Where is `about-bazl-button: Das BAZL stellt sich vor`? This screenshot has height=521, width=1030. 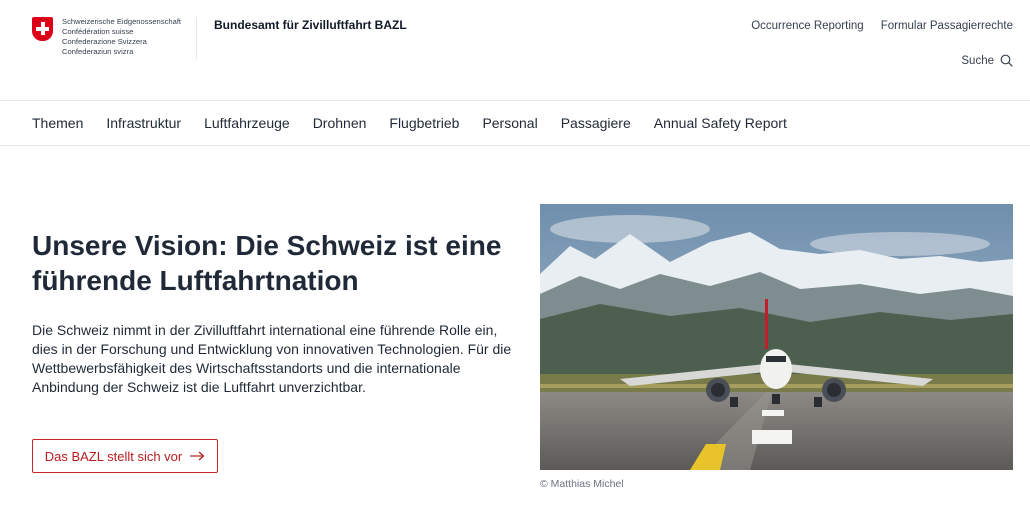
about-bazl-button: Das BAZL stellt sich vor is located at coordinates (125, 456).